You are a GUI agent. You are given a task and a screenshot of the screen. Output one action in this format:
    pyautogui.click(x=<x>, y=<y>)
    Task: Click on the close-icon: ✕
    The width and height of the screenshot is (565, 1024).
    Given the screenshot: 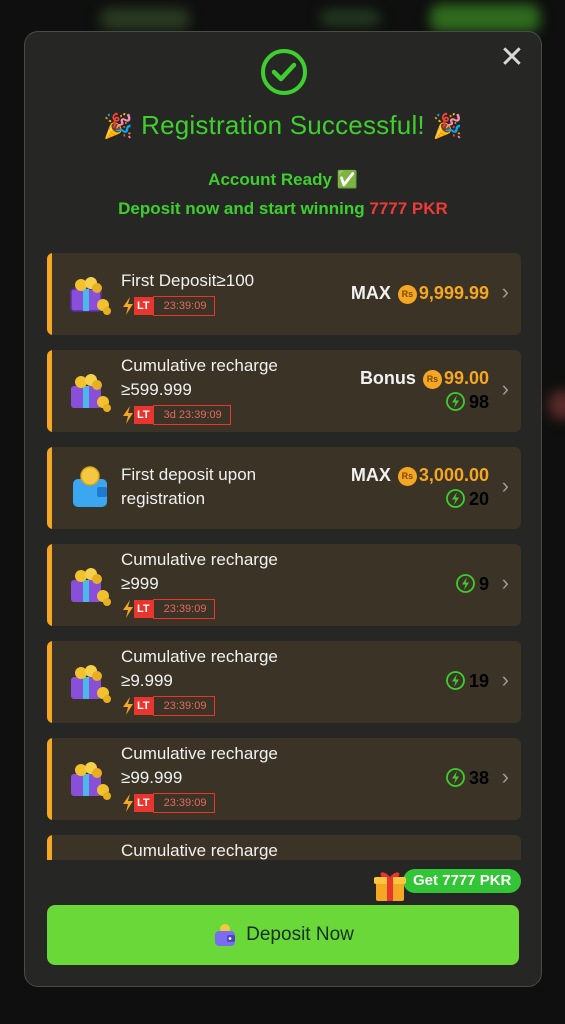 What is the action you would take?
    pyautogui.click(x=512, y=58)
    